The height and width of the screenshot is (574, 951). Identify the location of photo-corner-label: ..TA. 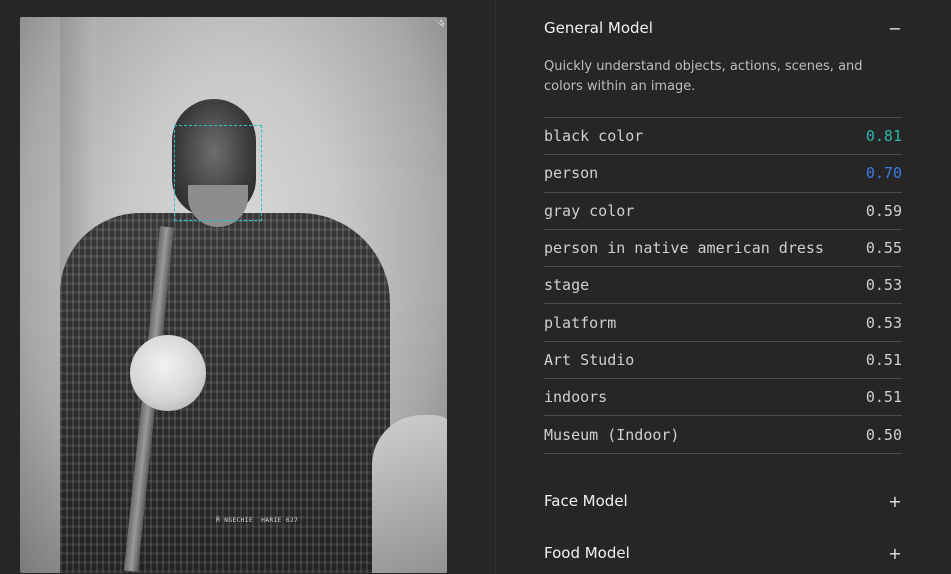
(439, 23).